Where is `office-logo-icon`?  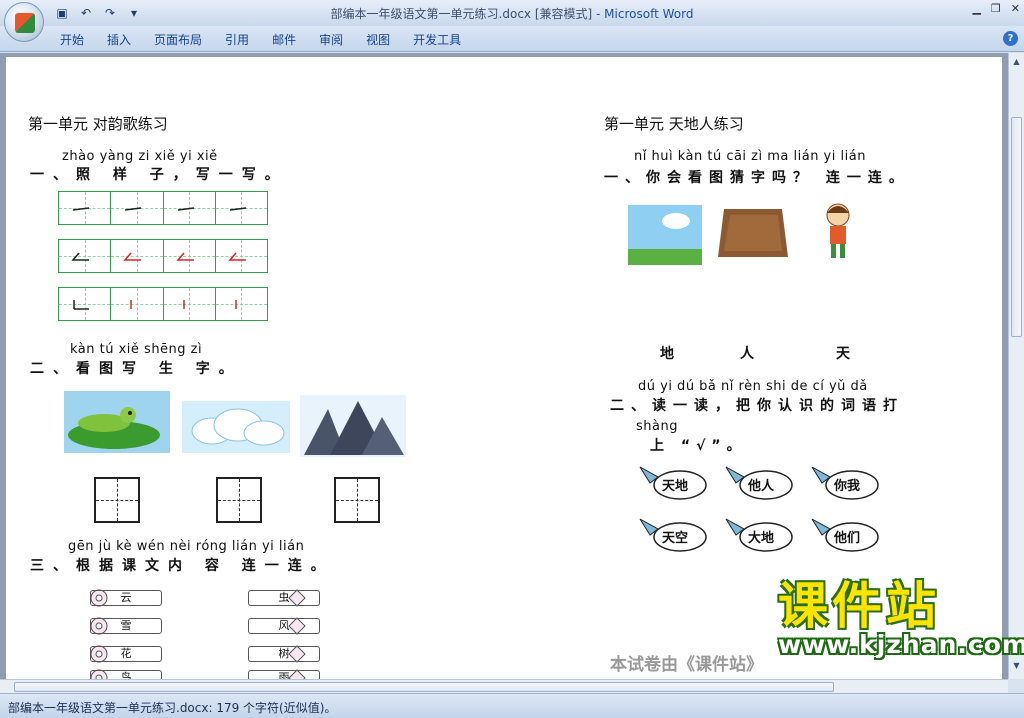
office-logo-icon is located at coordinates (25, 23).